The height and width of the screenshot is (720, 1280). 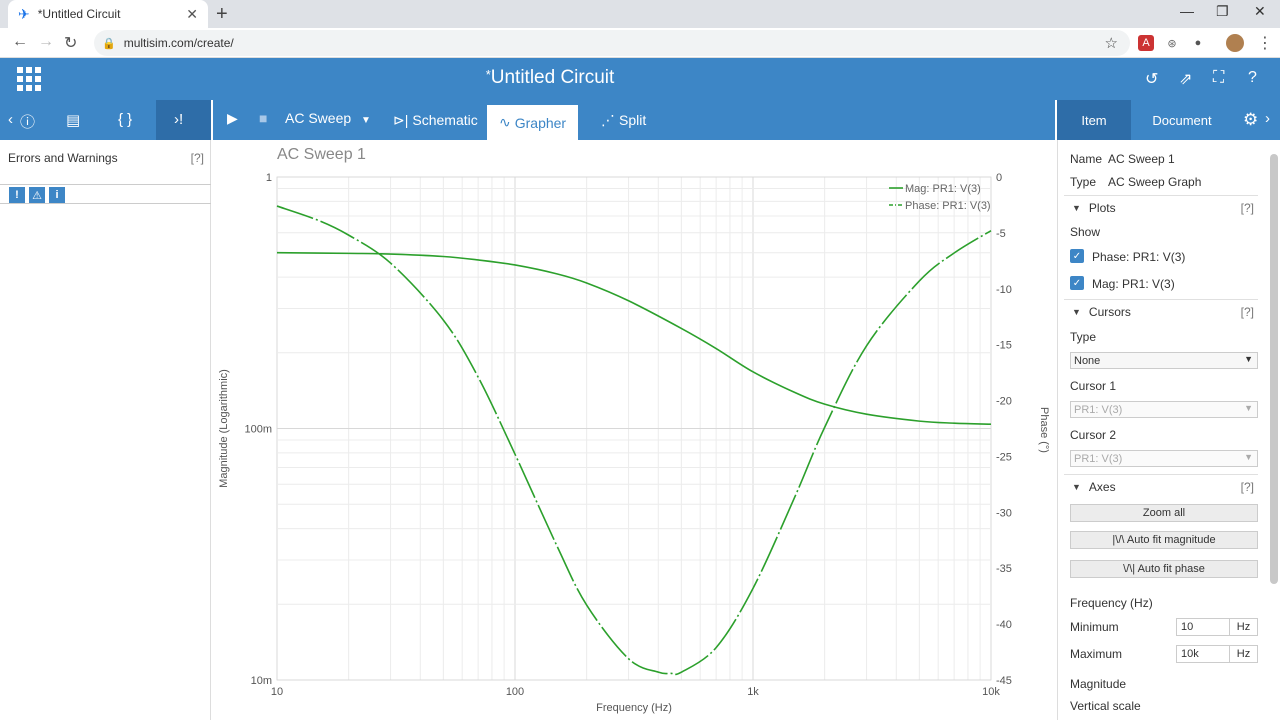 What do you see at coordinates (435, 120) in the screenshot?
I see `tab-schematic: ⊳| Schematic` at bounding box center [435, 120].